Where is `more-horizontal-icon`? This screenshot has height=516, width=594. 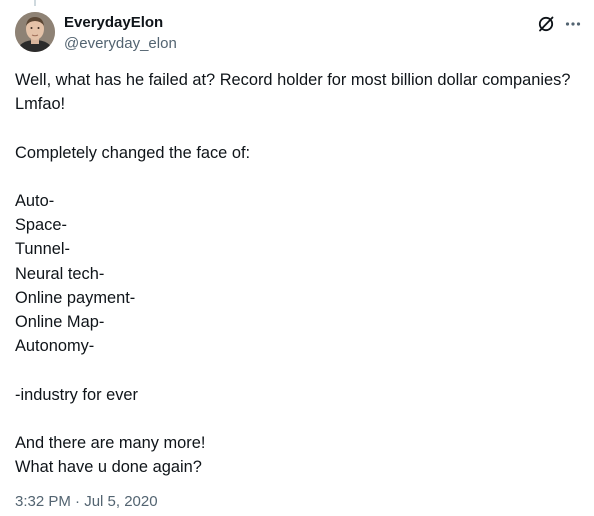 more-horizontal-icon is located at coordinates (573, 24).